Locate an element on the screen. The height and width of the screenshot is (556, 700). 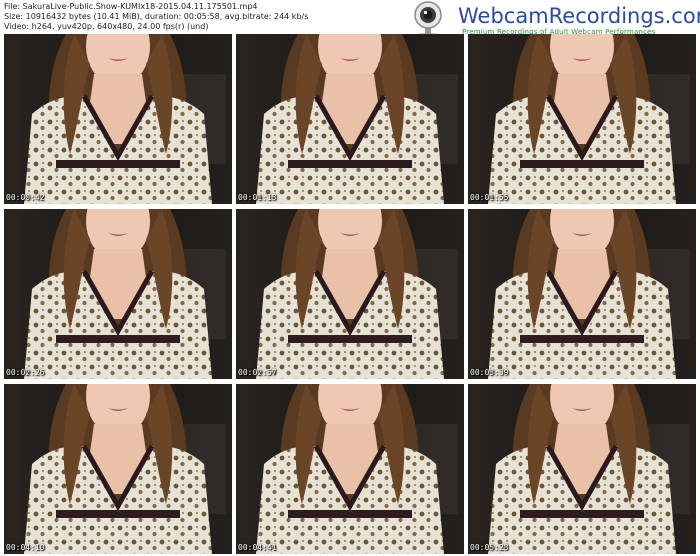
frame-timestamp: 00:04:41 is located at coordinates (257, 547).